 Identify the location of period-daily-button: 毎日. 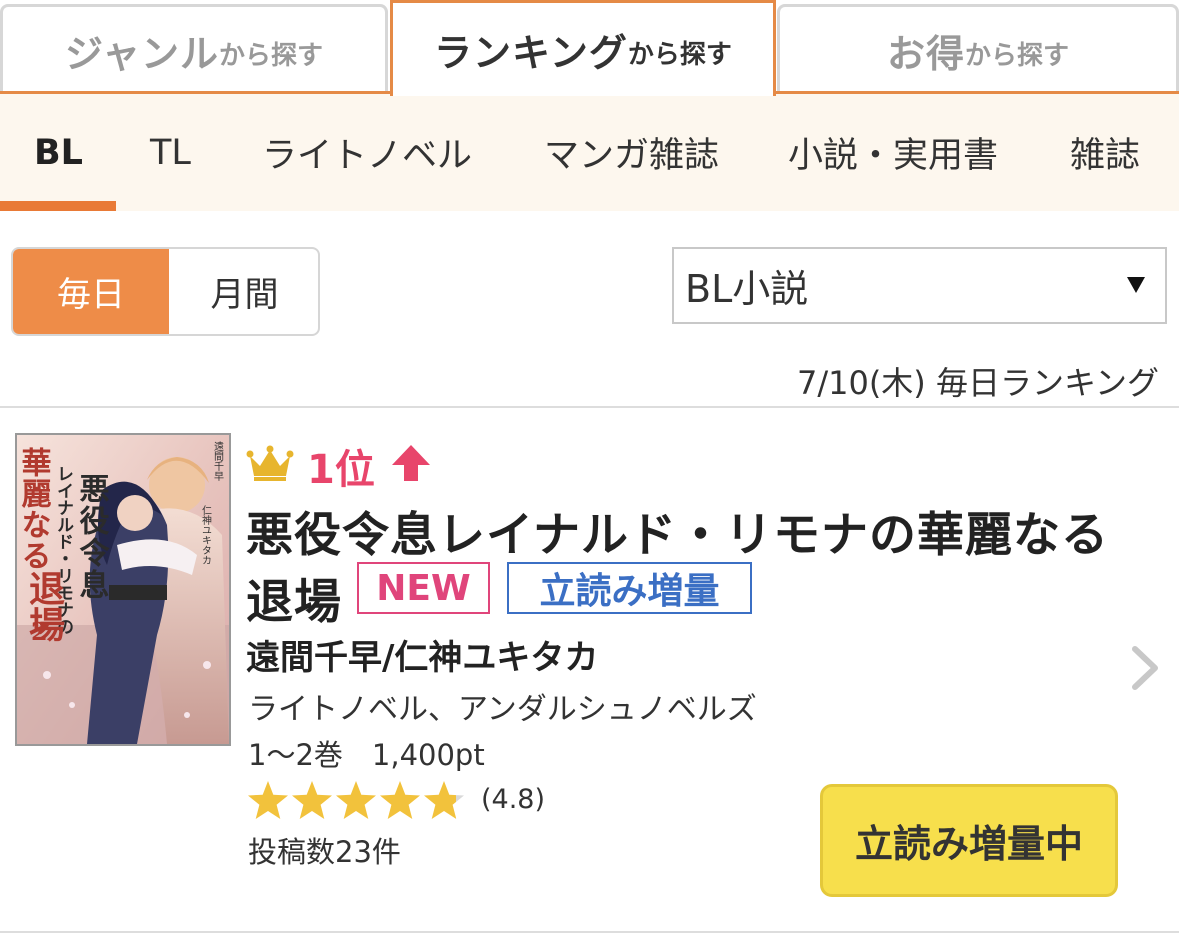
(91, 291).